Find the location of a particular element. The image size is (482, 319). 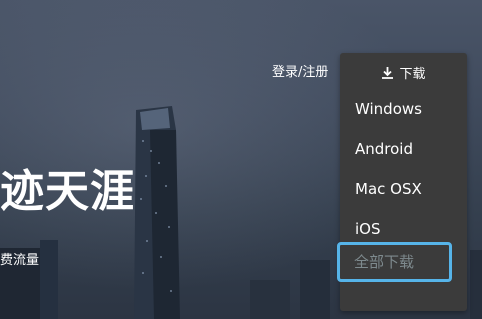

download-item-ios: iOS is located at coordinates (368, 229).